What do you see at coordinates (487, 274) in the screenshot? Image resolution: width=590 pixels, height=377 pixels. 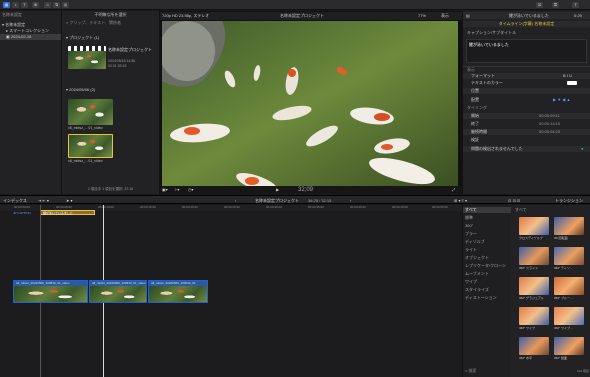 I see `category-item: ムーブメント` at bounding box center [487, 274].